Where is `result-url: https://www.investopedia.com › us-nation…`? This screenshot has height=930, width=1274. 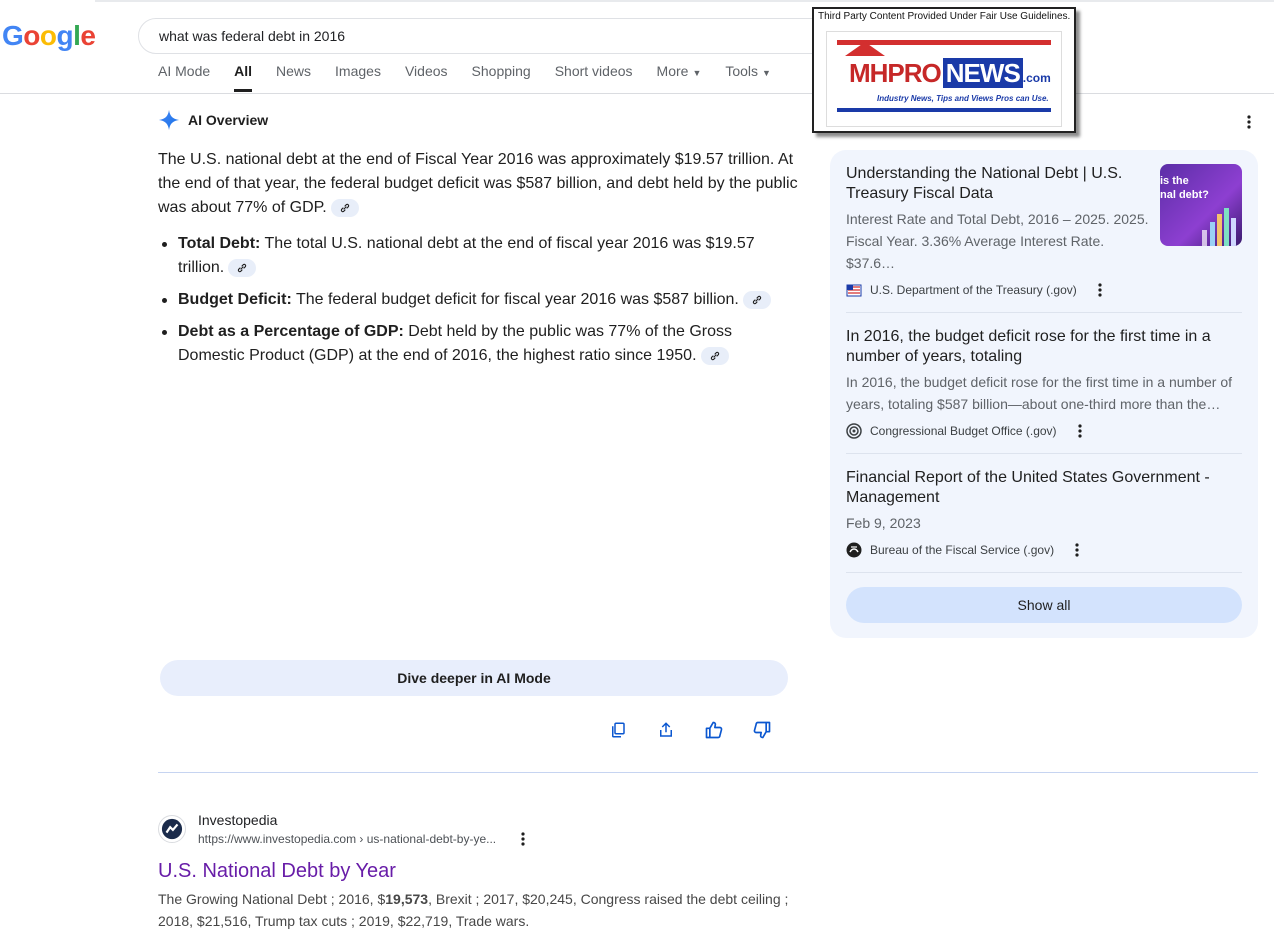
result-url: https://www.investopedia.com › us-nation… is located at coordinates (347, 839).